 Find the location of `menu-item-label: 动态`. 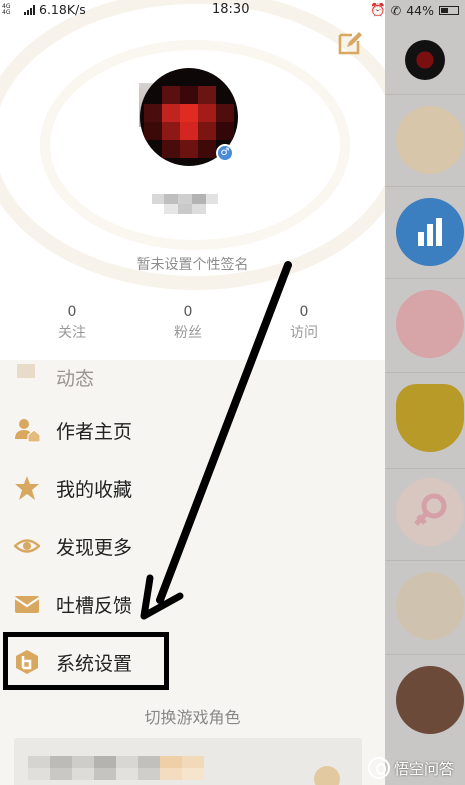

menu-item-label: 动态 is located at coordinates (75, 379).